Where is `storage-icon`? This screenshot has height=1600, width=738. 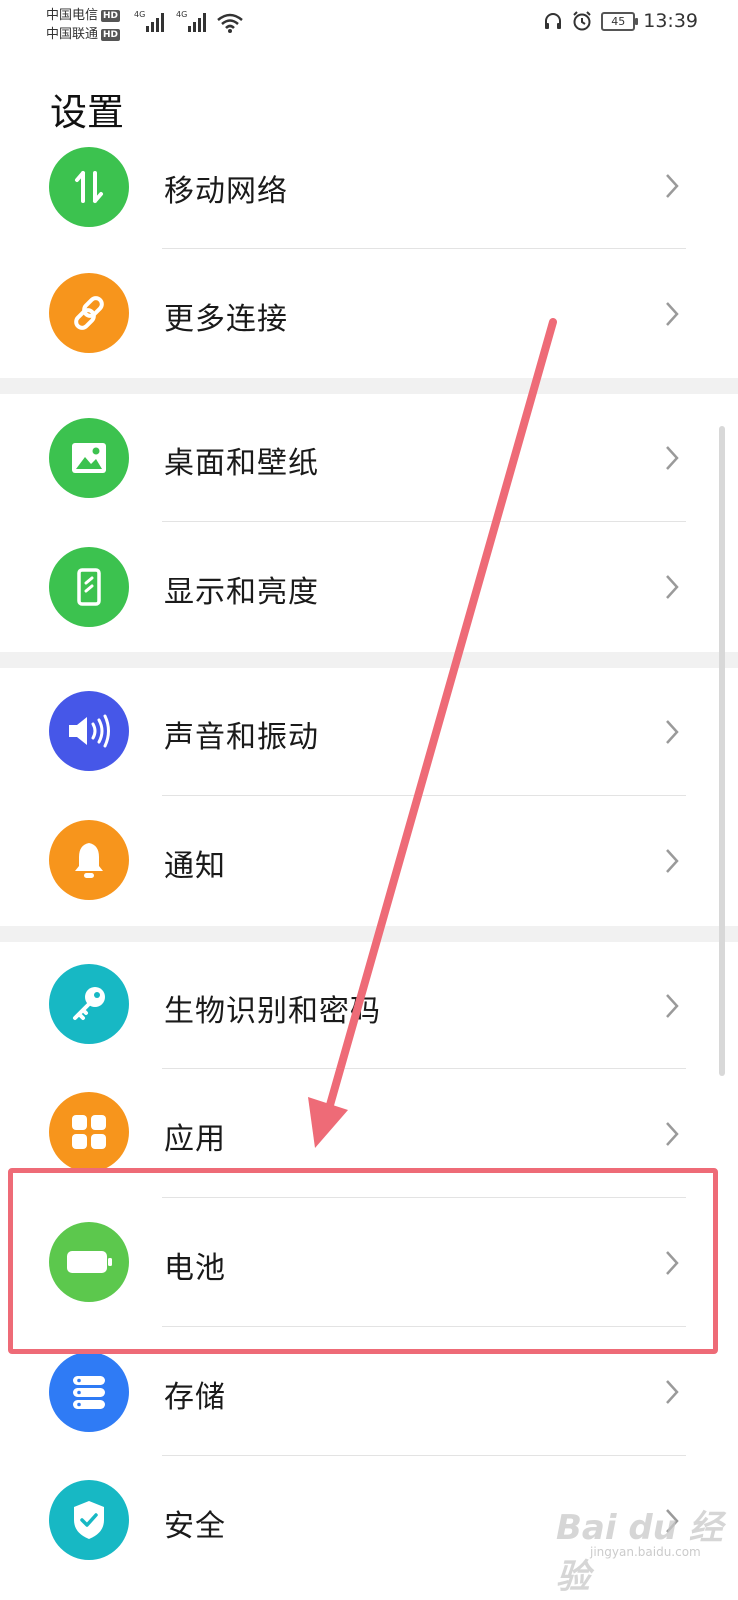
storage-icon is located at coordinates (89, 1392).